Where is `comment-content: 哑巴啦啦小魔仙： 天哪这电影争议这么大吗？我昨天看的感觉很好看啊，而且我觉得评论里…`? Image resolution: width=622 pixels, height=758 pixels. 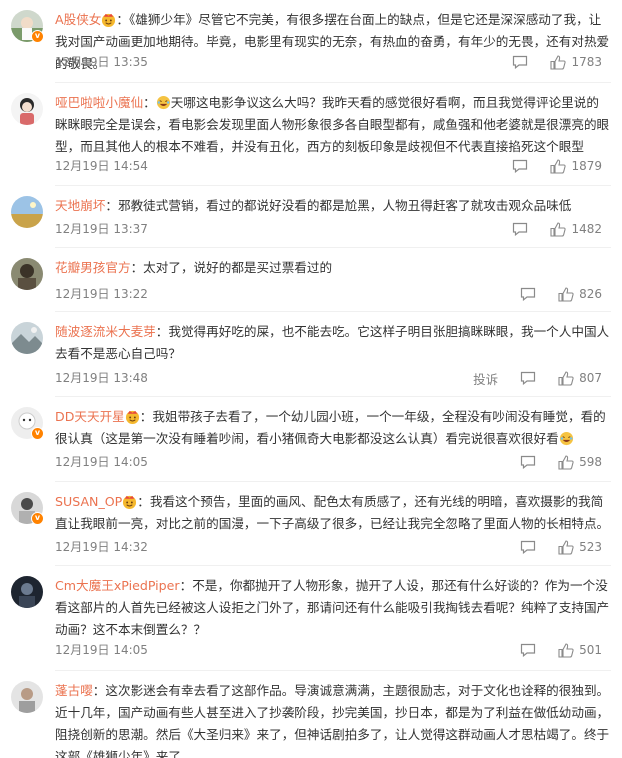
comment-content: 哑巴啦啦小魔仙： 天哪这电影争议这么大吗？我昨天看的感觉很好看啊，而且我觉得评论里… is located at coordinates (332, 124).